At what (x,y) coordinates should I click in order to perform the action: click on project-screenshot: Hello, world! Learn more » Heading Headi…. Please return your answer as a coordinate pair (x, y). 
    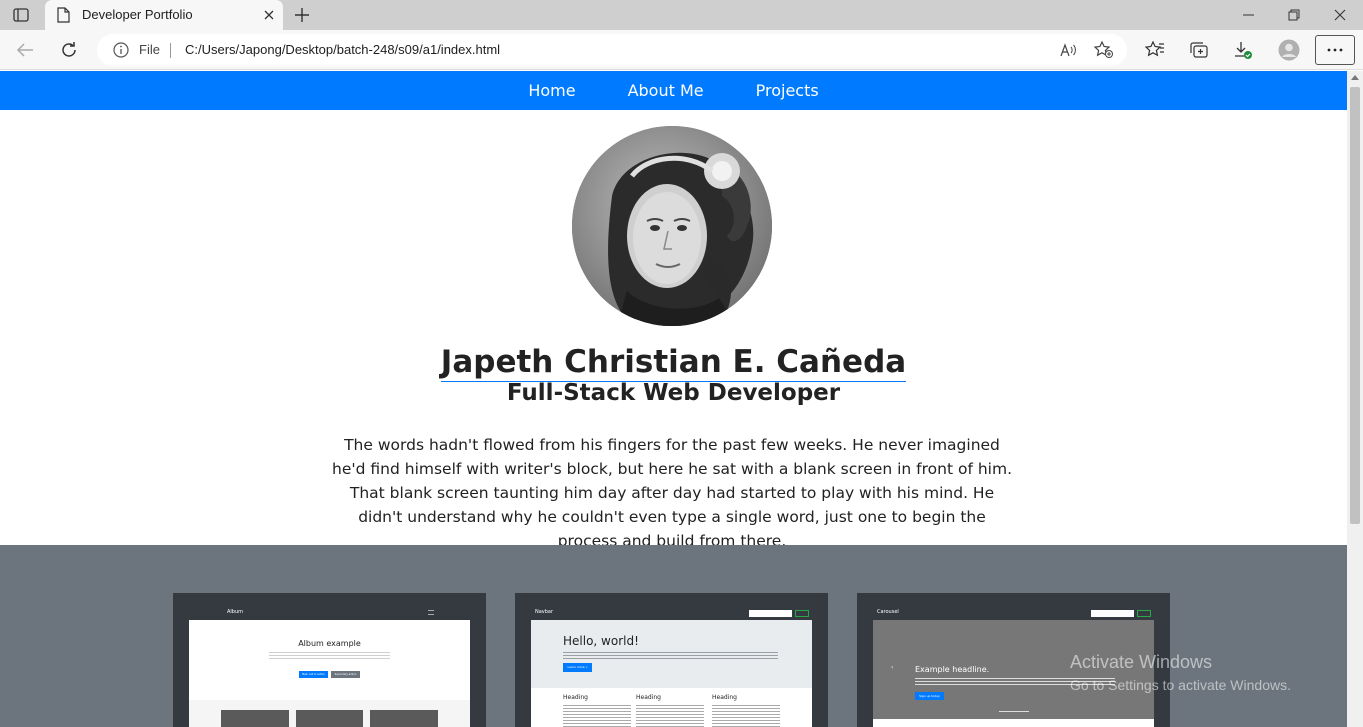
    Looking at the image, I should click on (671, 673).